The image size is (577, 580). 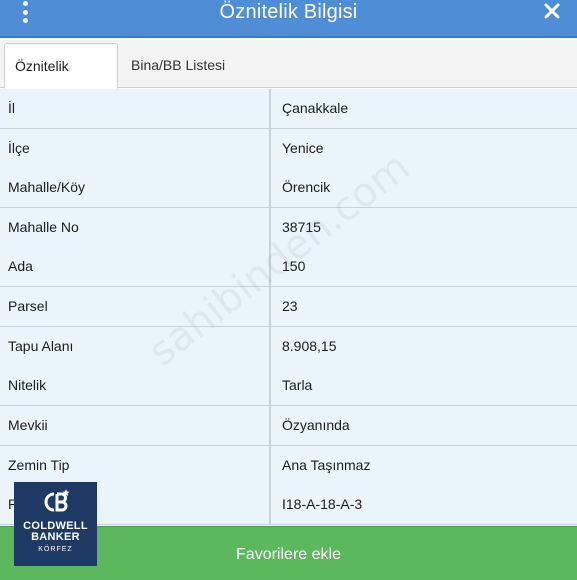 I want to click on row-key: Ada, so click(x=135, y=266).